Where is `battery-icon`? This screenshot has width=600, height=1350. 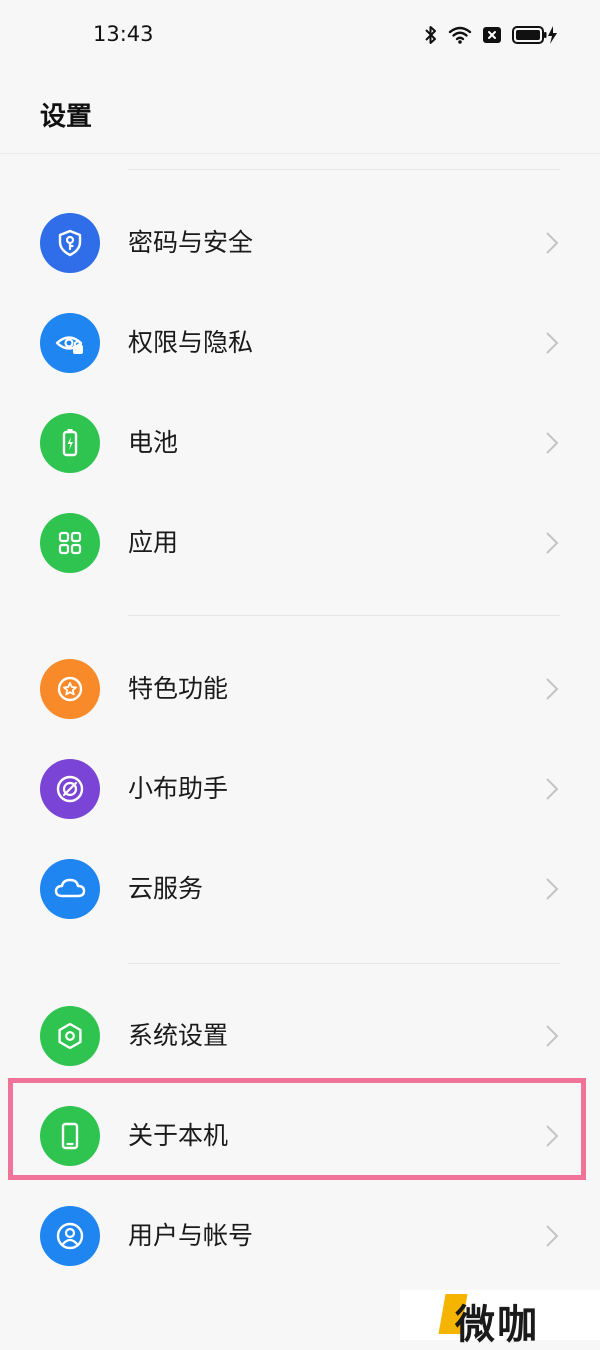
battery-icon is located at coordinates (70, 443).